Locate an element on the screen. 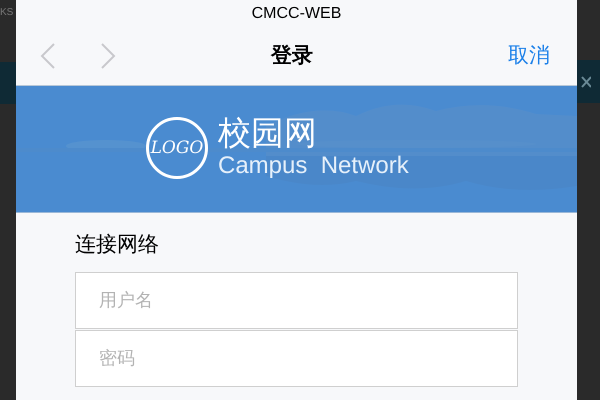  form-heading: 连接网络 is located at coordinates (117, 245).